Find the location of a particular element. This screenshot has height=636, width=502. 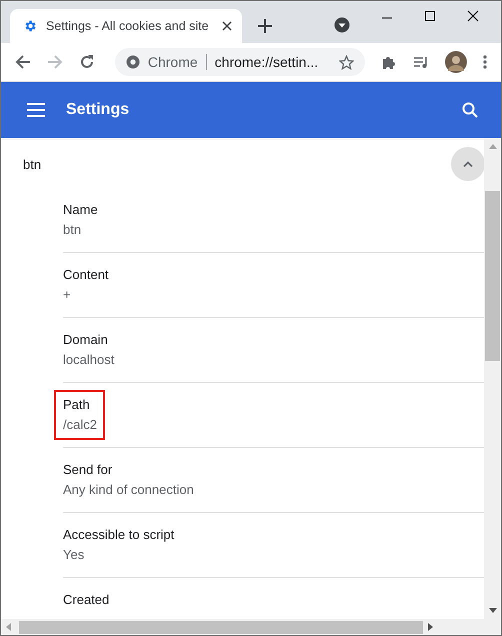

field-value: btn is located at coordinates (72, 230).